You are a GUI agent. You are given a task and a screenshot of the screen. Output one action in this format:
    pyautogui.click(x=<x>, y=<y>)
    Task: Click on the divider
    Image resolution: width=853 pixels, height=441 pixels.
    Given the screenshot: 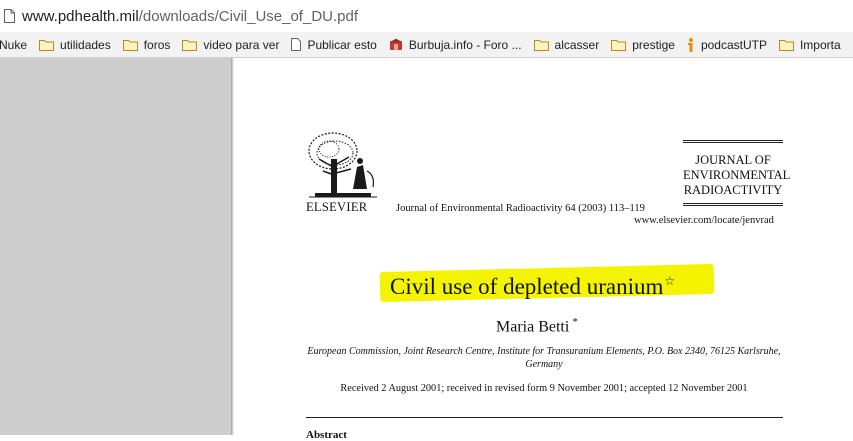 What is the action you would take?
    pyautogui.click(x=544, y=417)
    